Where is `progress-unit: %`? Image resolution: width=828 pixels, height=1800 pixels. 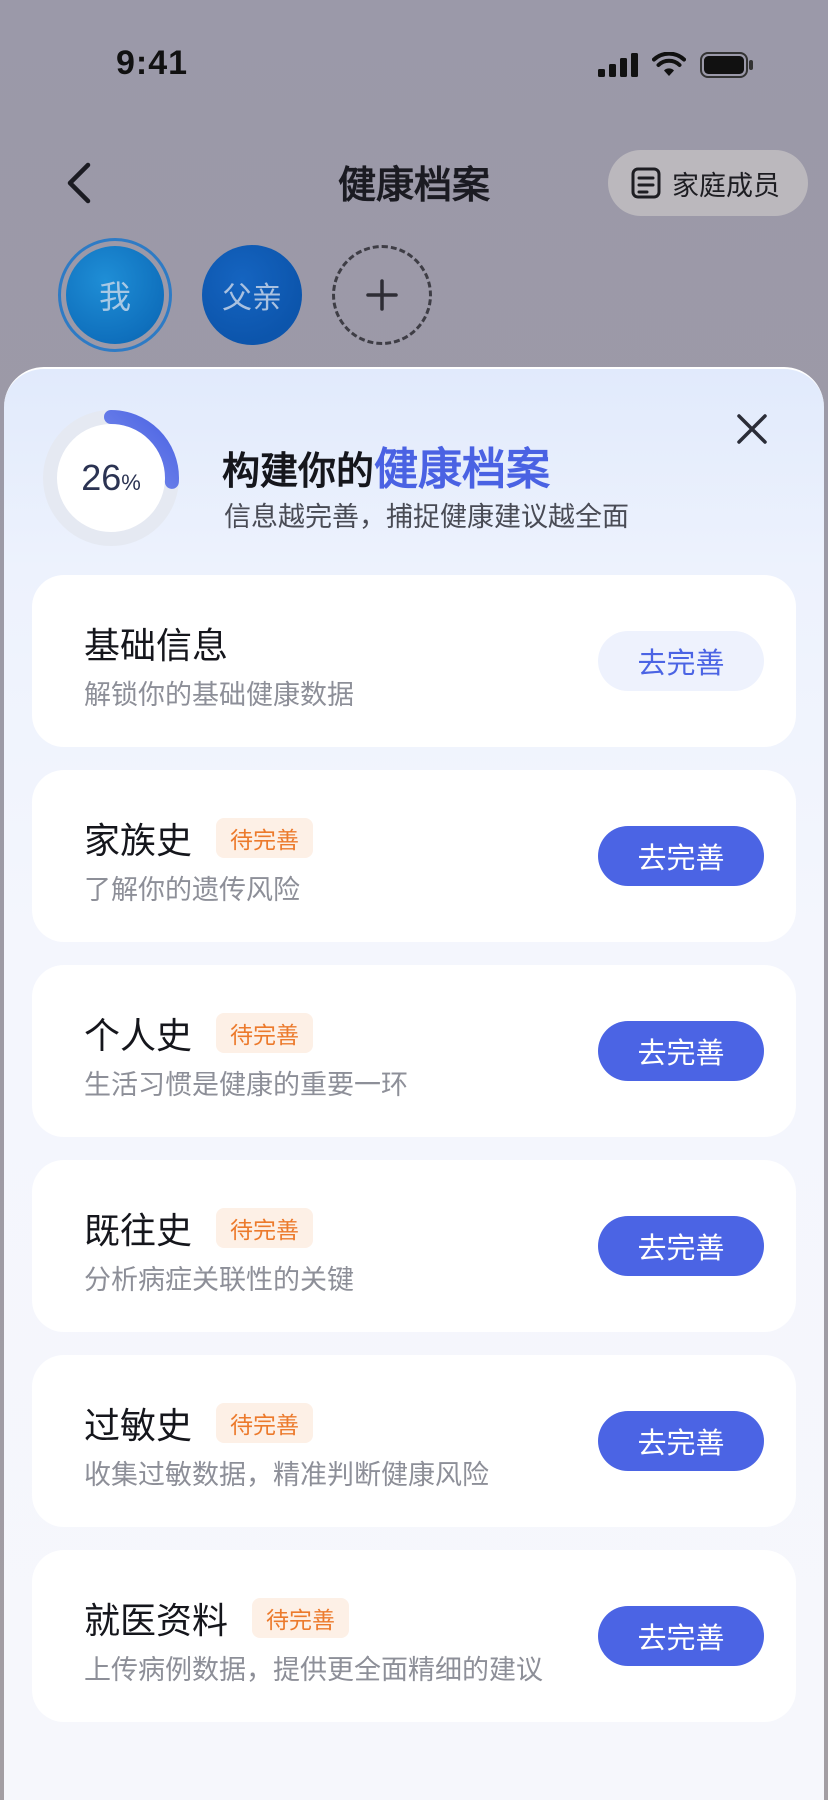 progress-unit: % is located at coordinates (131, 482).